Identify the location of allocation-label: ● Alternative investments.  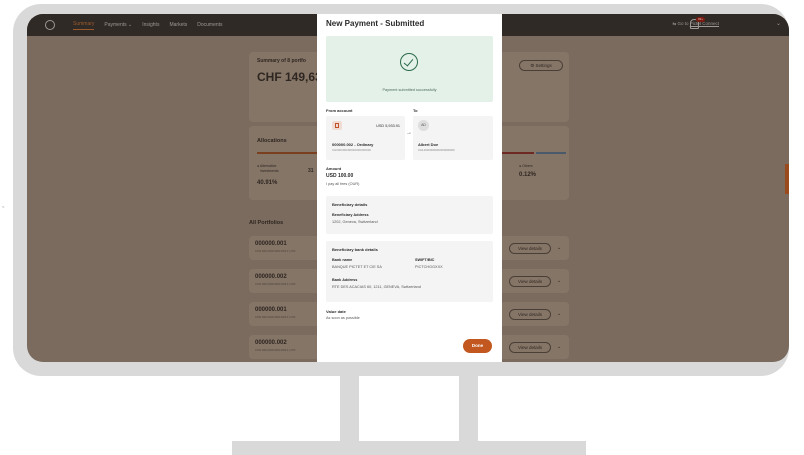
(268, 168).